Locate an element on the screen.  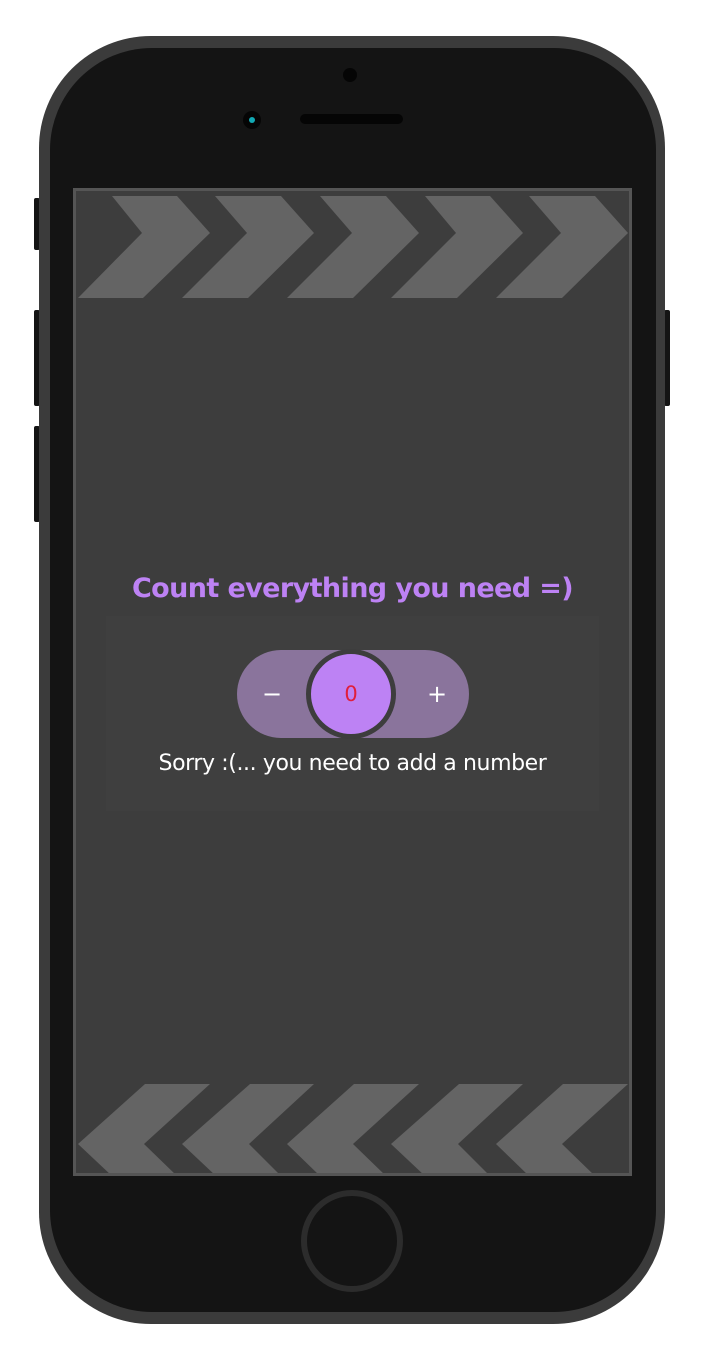
front-camera-icon is located at coordinates (252, 120).